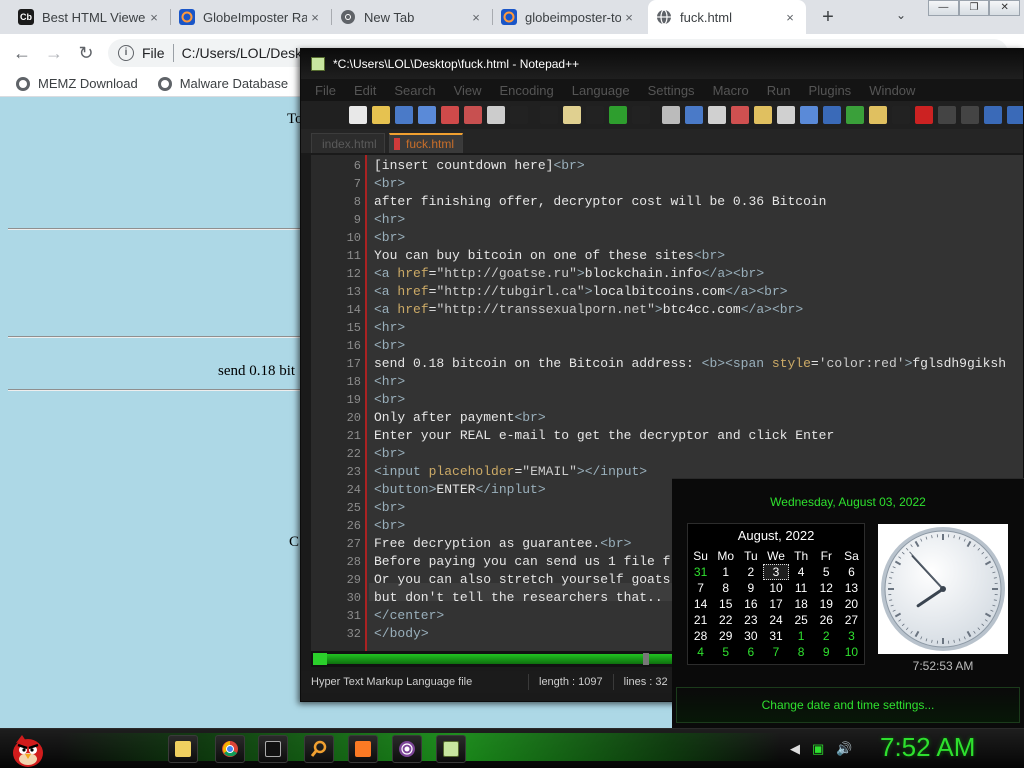  What do you see at coordinates (901, 115) in the screenshot?
I see `folder-workspace-icon` at bounding box center [901, 115].